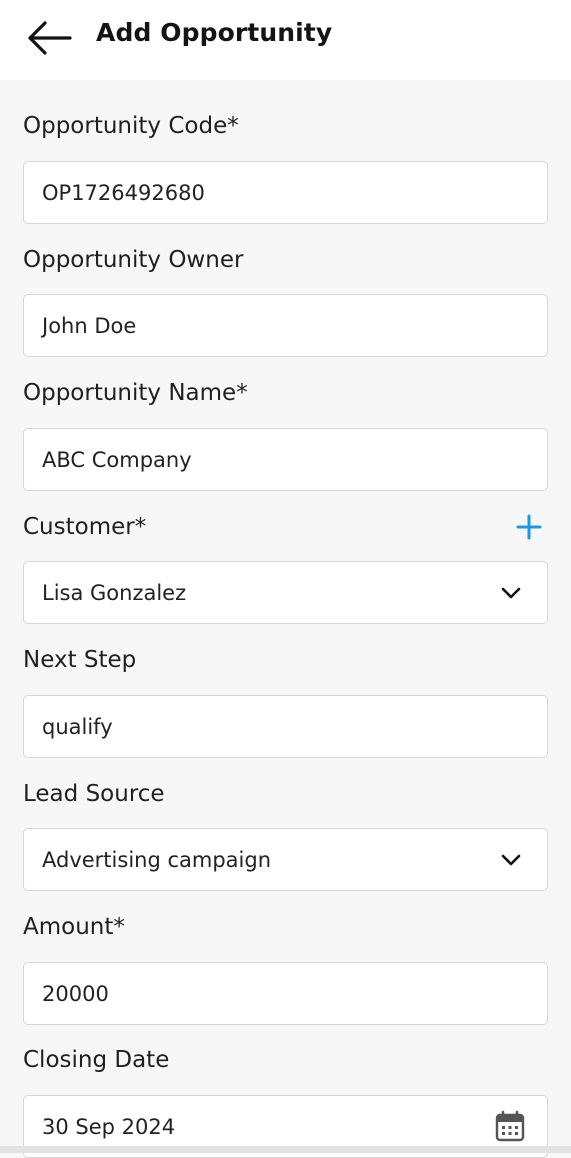 This screenshot has width=571, height=1158. What do you see at coordinates (285, 192) in the screenshot?
I see `opportunity-code-input: OP1726492680` at bounding box center [285, 192].